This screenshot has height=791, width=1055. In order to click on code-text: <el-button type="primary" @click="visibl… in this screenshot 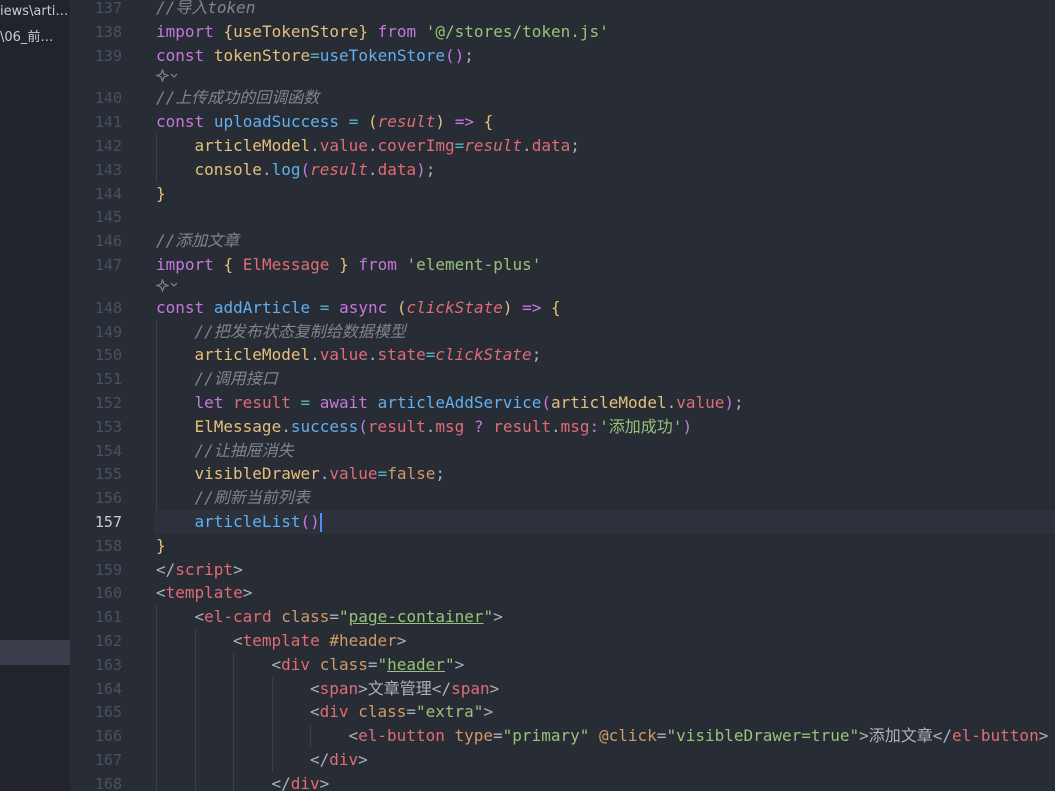, I will do `click(699, 736)`.